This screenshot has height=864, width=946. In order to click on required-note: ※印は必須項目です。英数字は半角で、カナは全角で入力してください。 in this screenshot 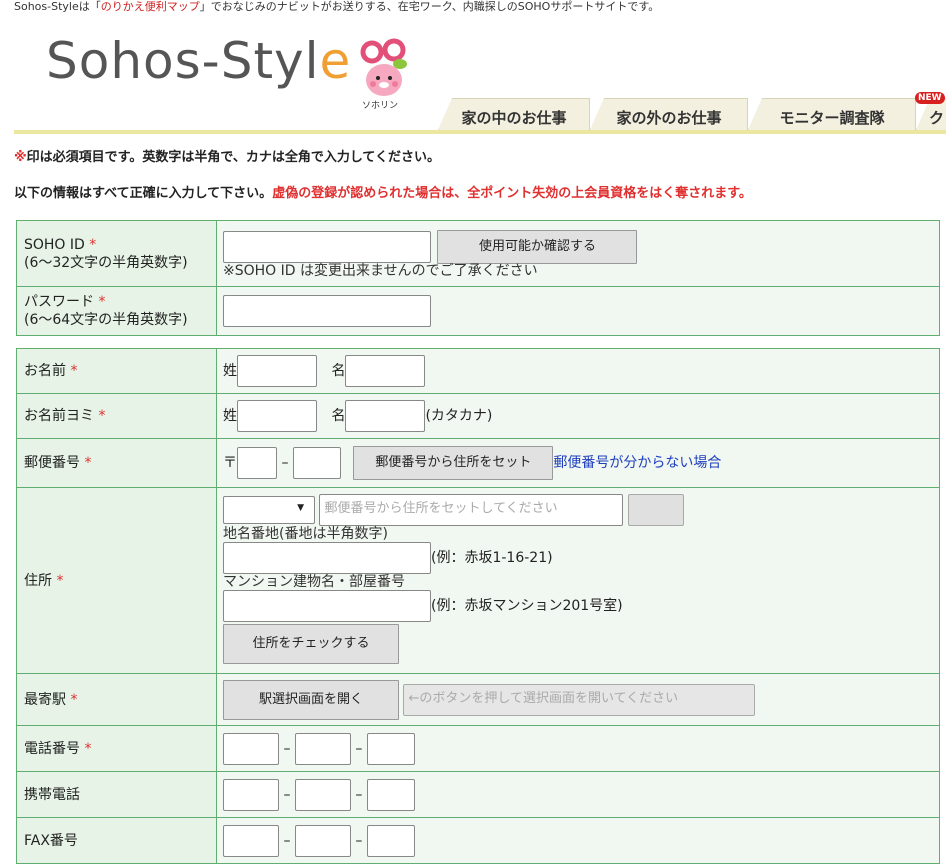, I will do `click(227, 155)`.